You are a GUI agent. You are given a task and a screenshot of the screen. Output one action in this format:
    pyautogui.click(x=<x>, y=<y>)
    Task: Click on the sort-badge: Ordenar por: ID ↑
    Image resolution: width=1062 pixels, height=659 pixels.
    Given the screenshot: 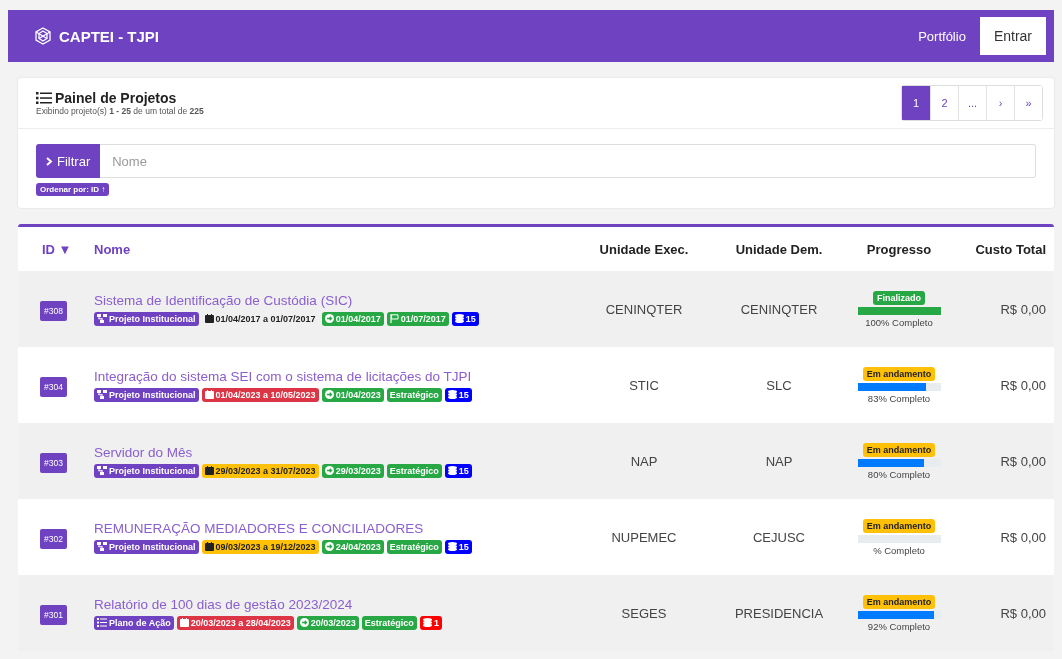 What is the action you would take?
    pyautogui.click(x=73, y=189)
    